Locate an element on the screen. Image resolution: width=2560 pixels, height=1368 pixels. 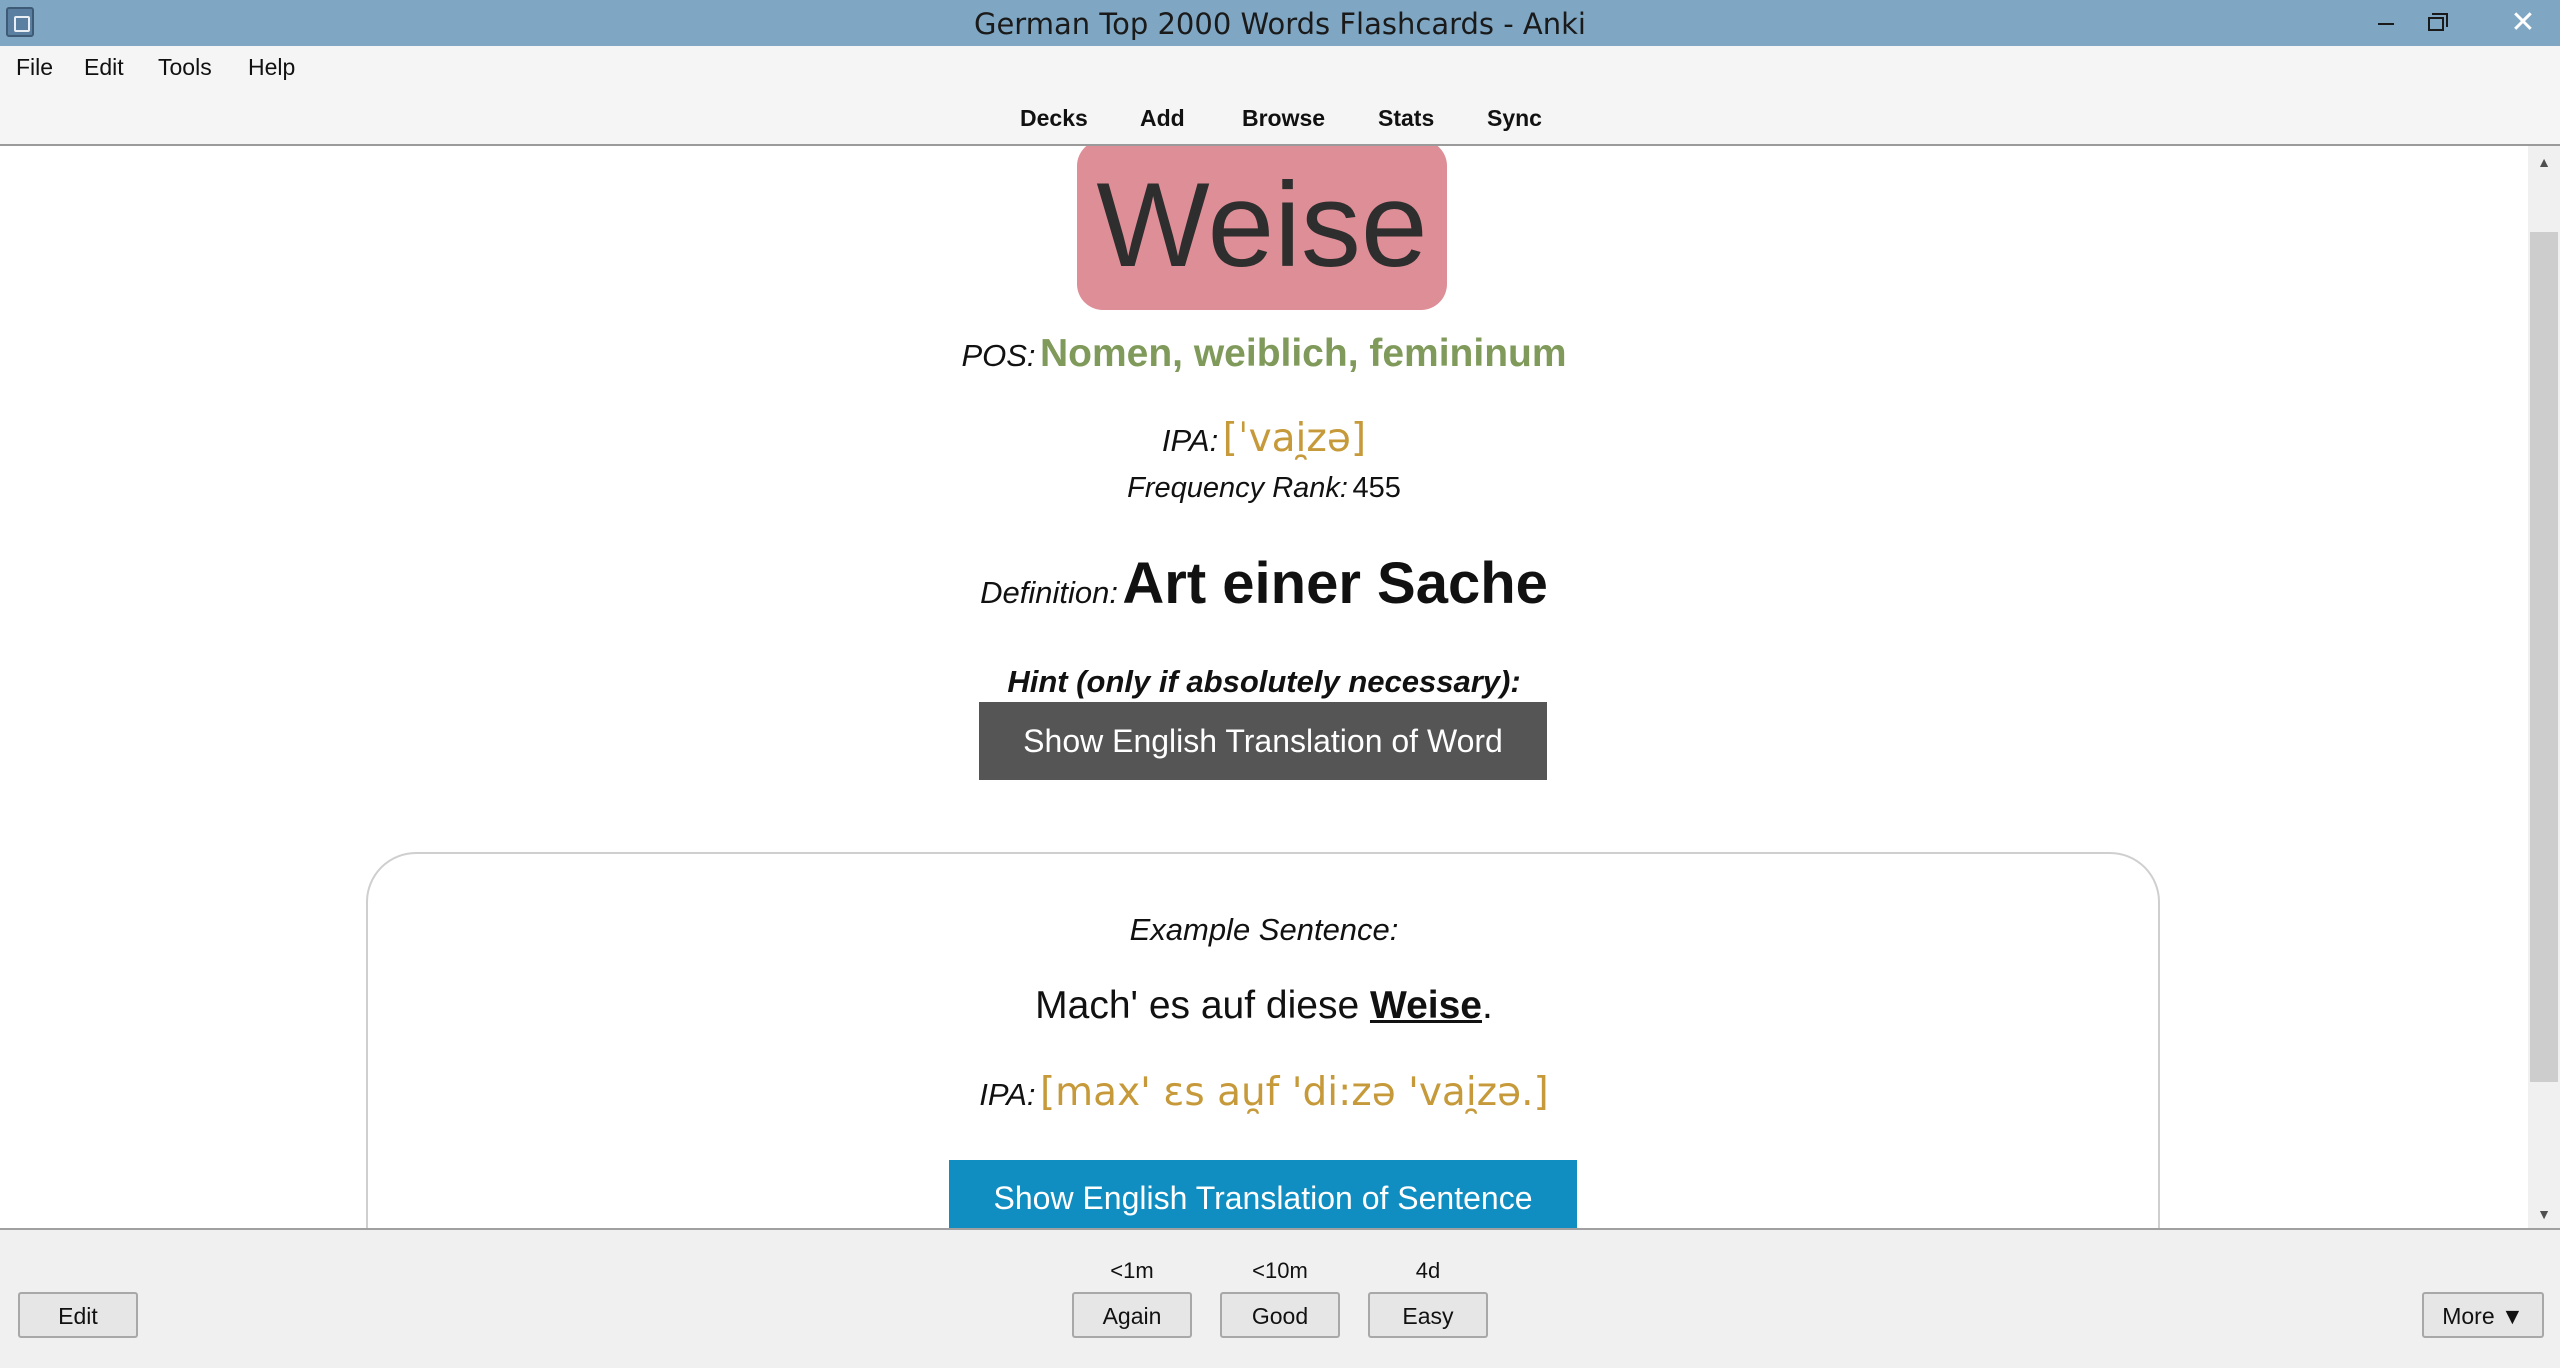
more-button: More ▼ is located at coordinates (2483, 1315).